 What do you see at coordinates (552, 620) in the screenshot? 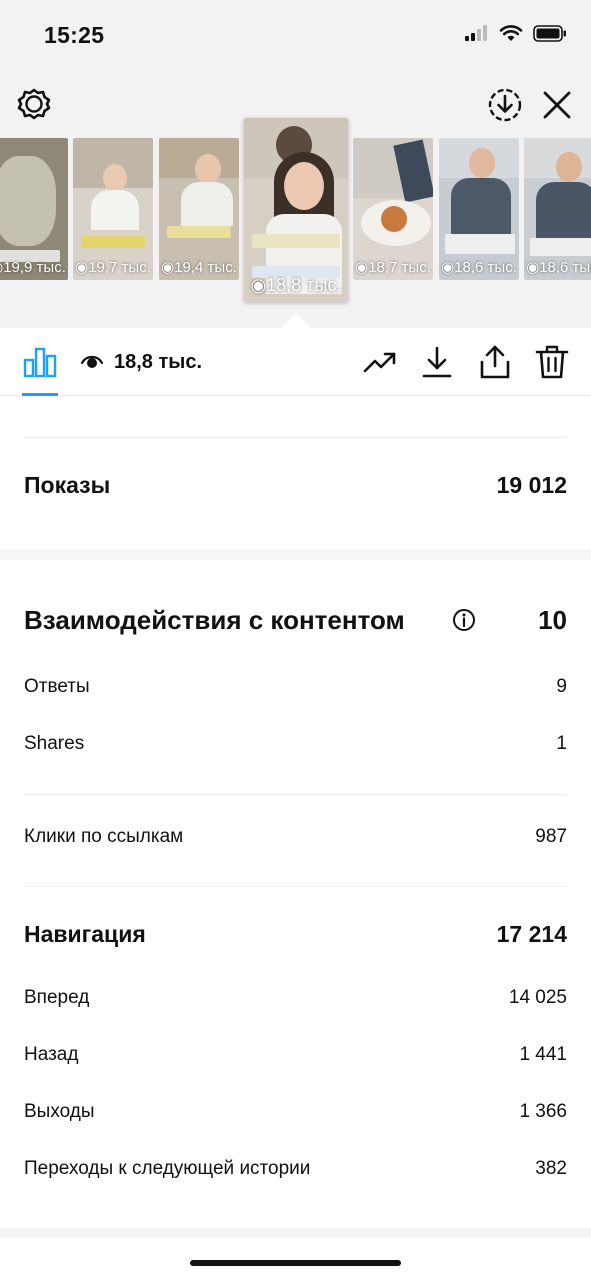
I see `interactions-value: 10` at bounding box center [552, 620].